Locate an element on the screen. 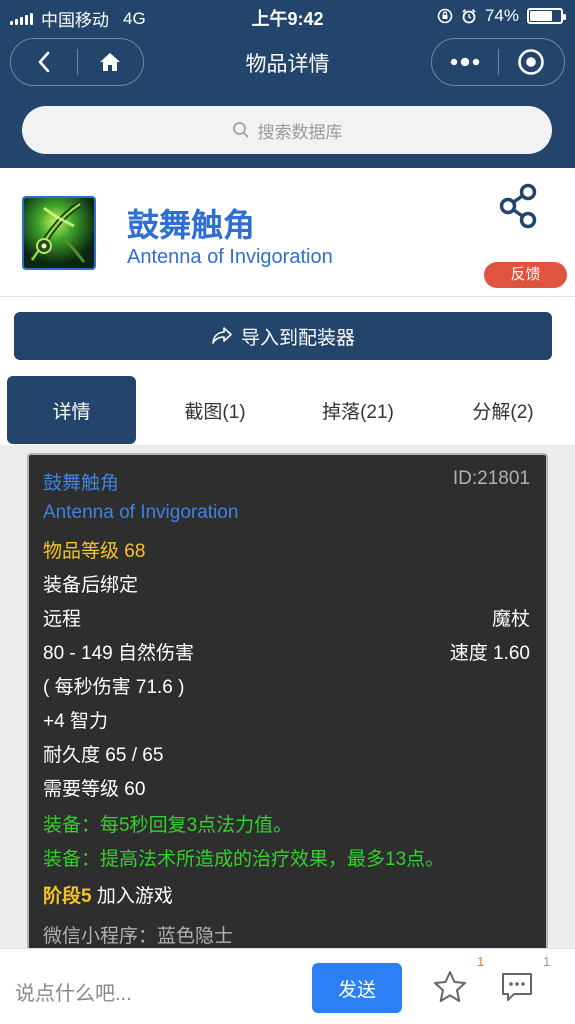 The height and width of the screenshot is (1024, 575). comment-count: 1 is located at coordinates (547, 961).